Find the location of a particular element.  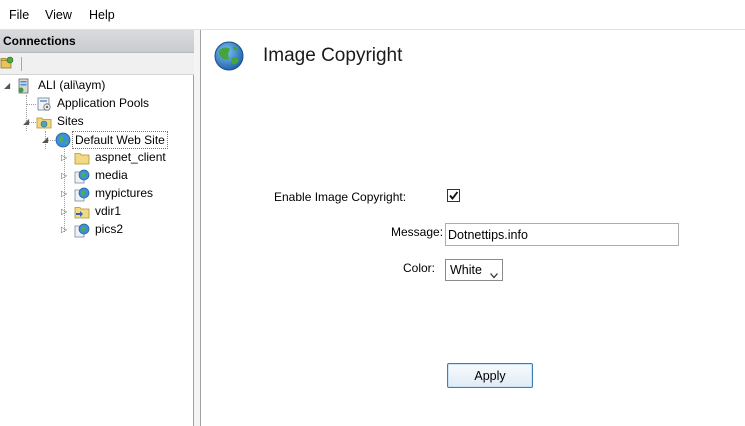

enable-copyright-checkbox is located at coordinates (453, 195).